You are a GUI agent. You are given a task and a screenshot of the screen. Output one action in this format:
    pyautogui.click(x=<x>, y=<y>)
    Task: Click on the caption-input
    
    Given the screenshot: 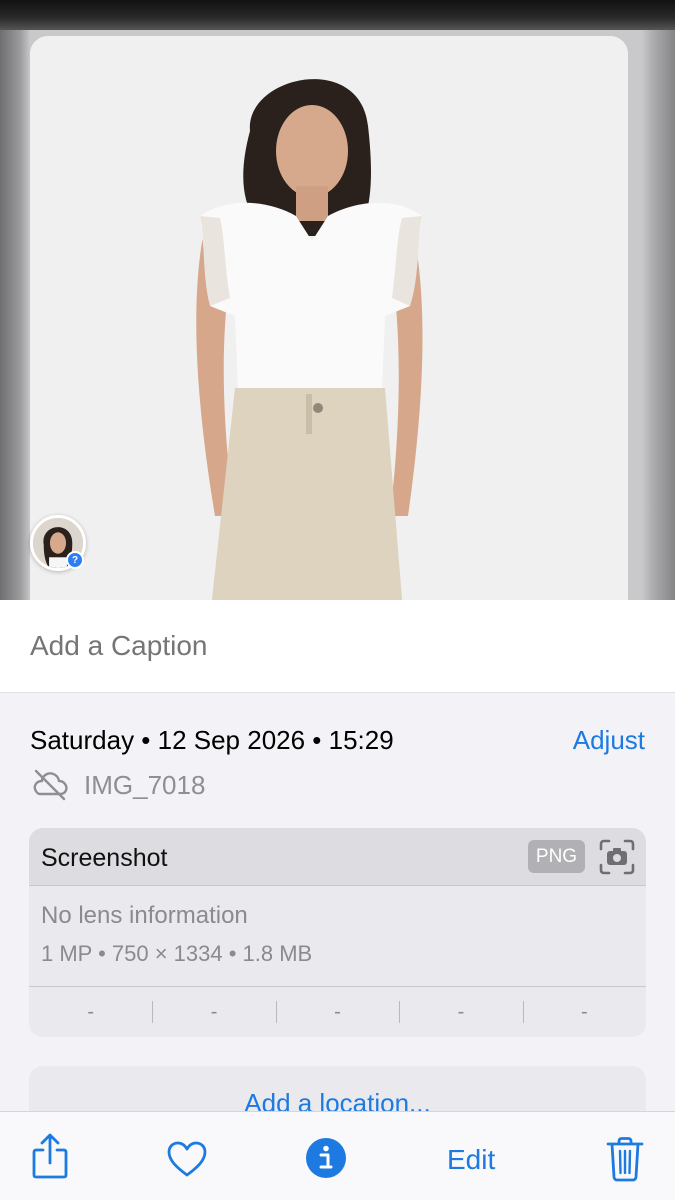 What is the action you would take?
    pyautogui.click(x=330, y=646)
    